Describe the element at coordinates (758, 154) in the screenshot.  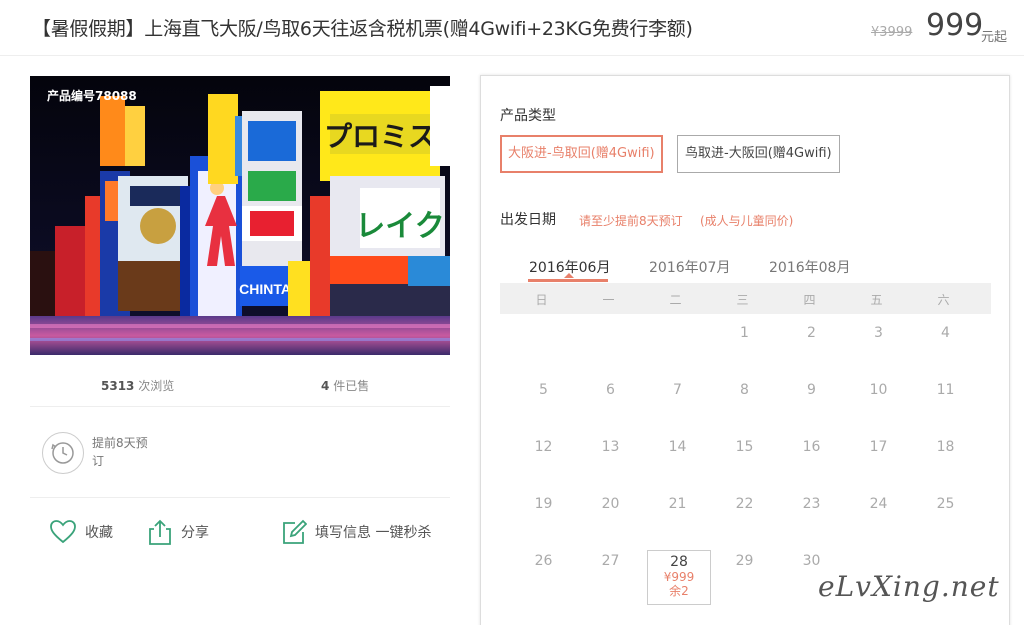
I see `type-option-tottori-osaka: 鸟取进-大阪回(赠4Gwifi)` at that location.